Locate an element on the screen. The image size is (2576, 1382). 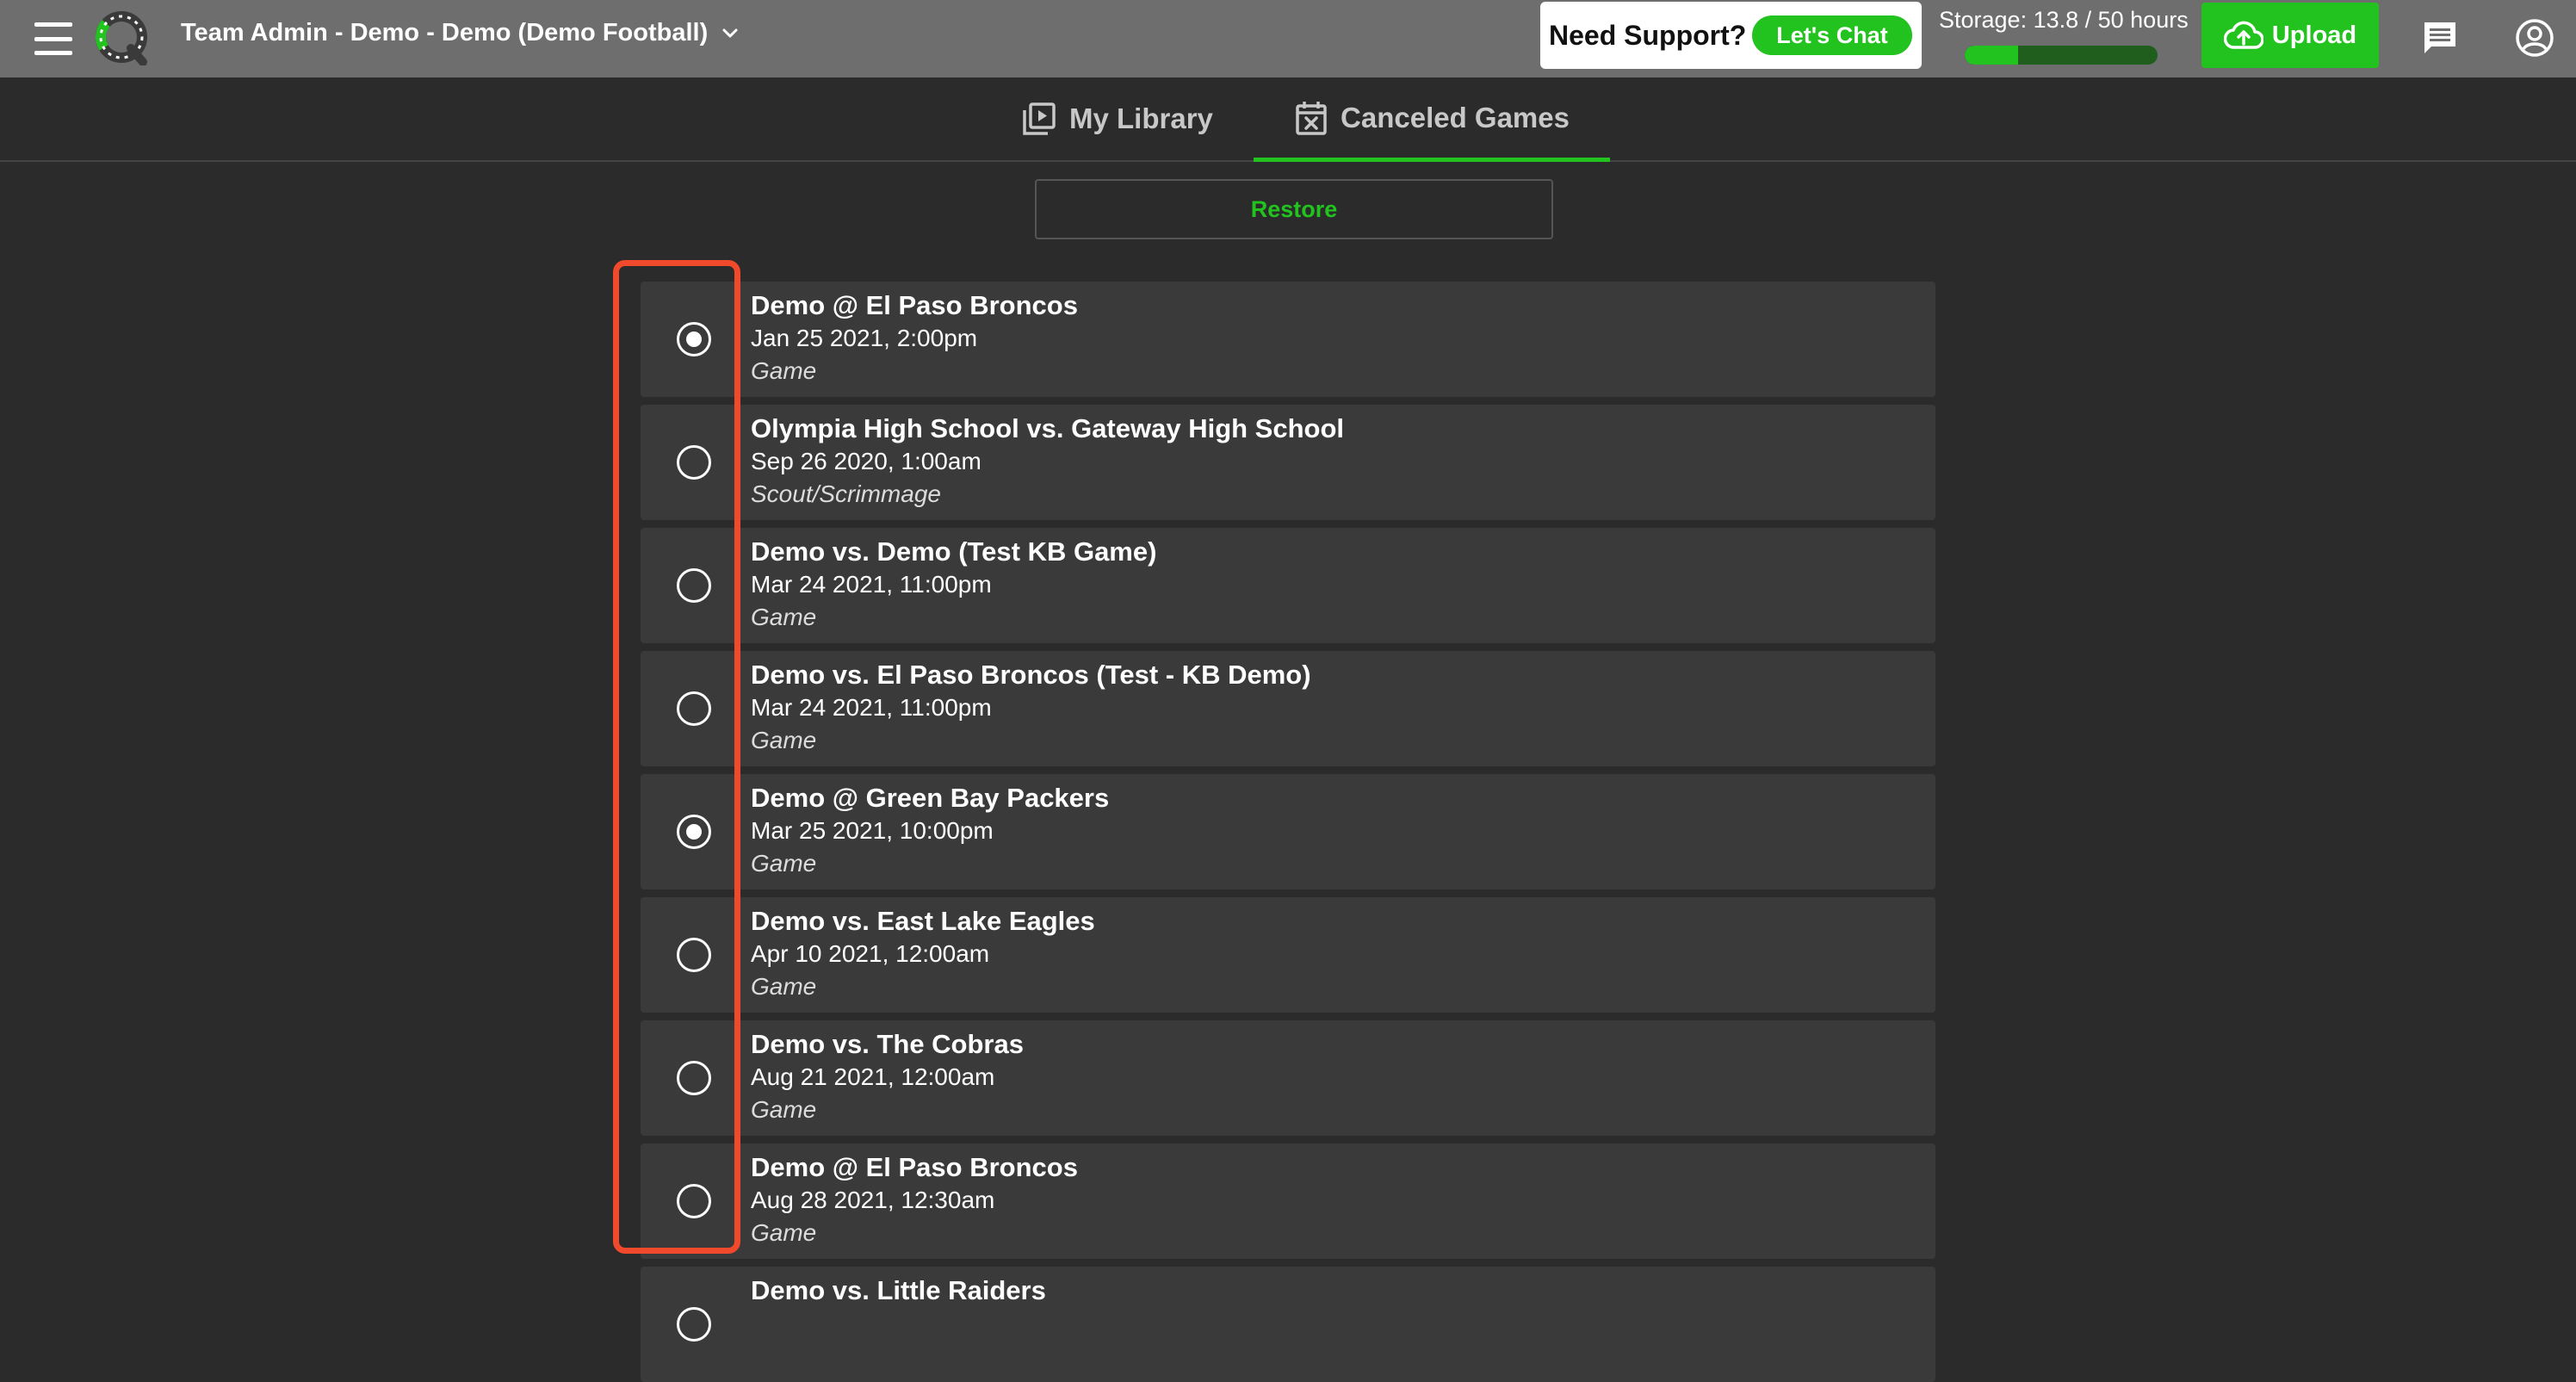
game-date: Aug 28 2021, 12:30am is located at coordinates (873, 1200).